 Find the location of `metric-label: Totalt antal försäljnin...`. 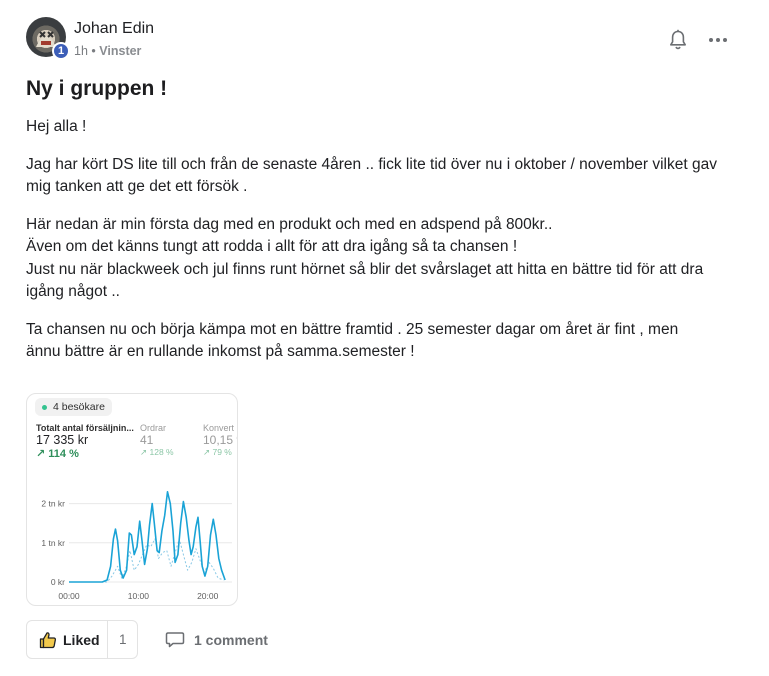

metric-label: Totalt antal försäljnin... is located at coordinates (85, 428).